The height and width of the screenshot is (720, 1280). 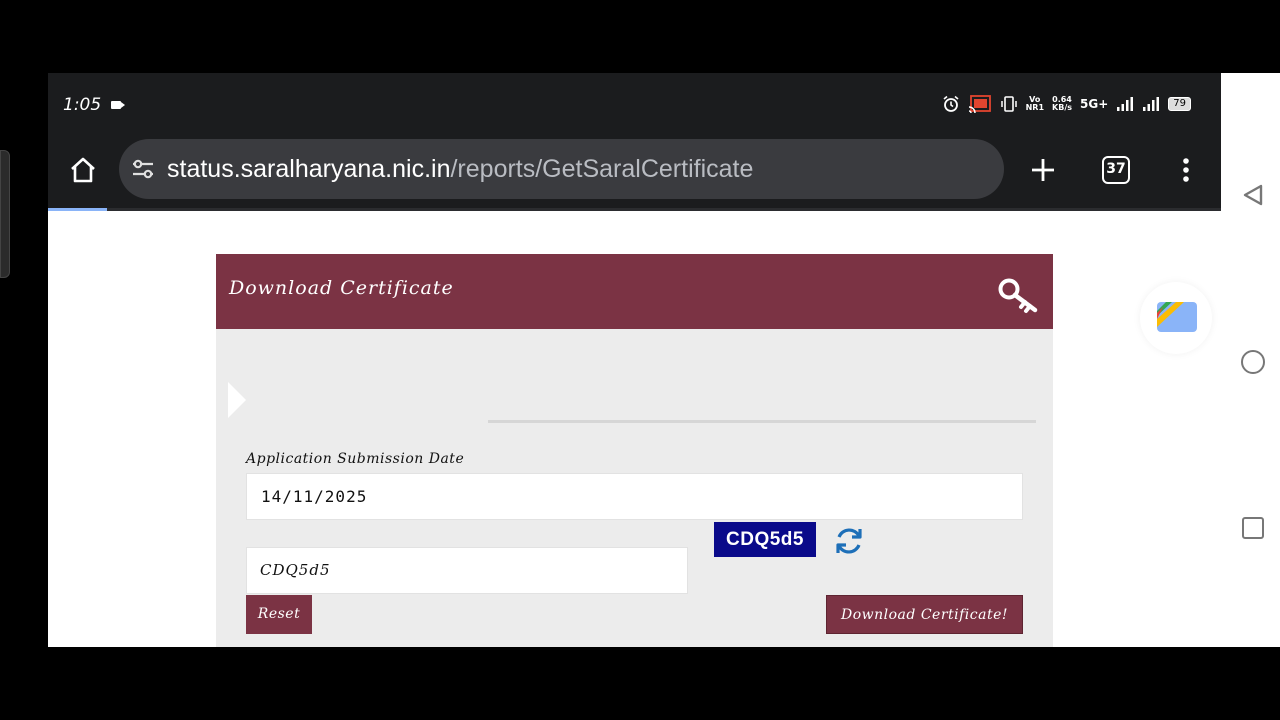 What do you see at coordinates (951, 103) in the screenshot?
I see `alarm-icon` at bounding box center [951, 103].